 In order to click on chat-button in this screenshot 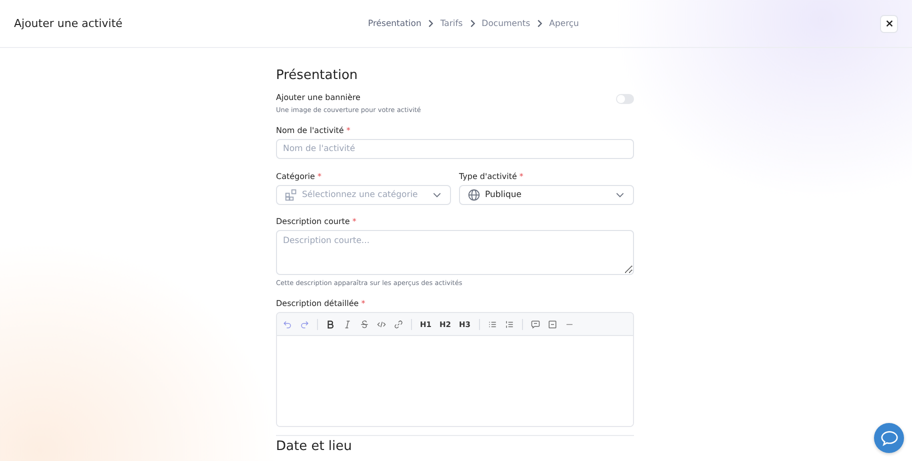, I will do `click(889, 438)`.